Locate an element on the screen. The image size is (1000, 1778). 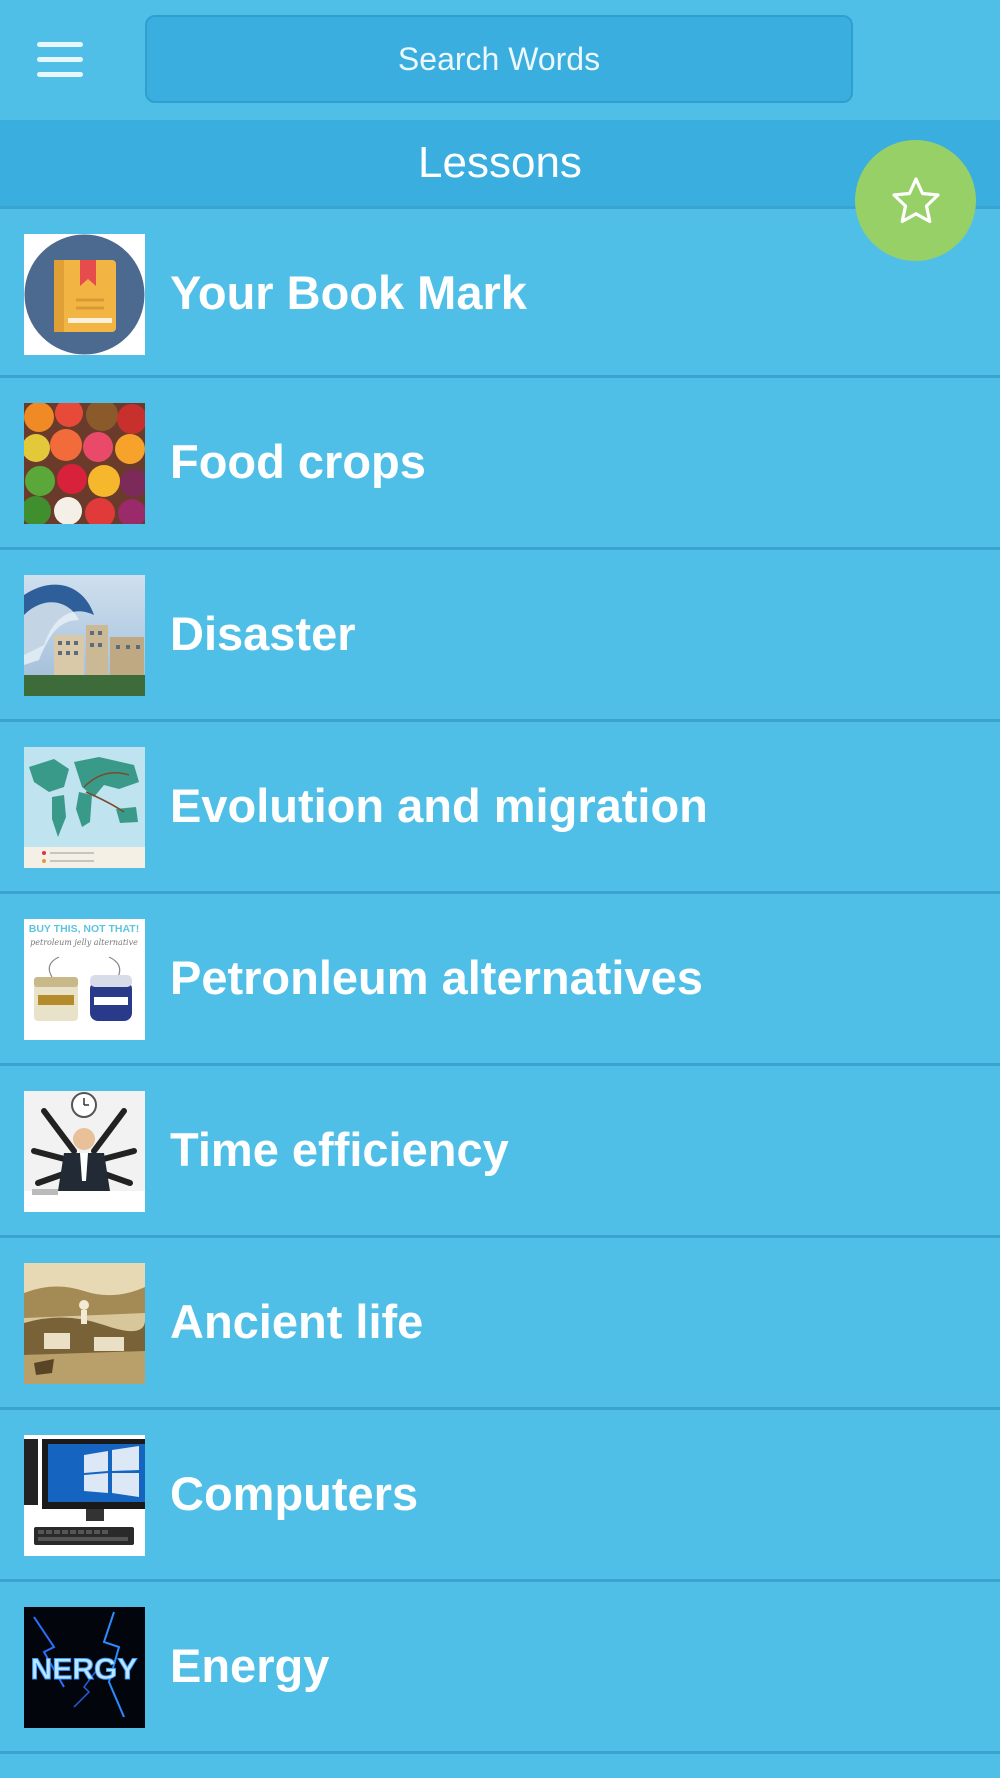
list-item: Your Book Mark is located at coordinates (500, 292).